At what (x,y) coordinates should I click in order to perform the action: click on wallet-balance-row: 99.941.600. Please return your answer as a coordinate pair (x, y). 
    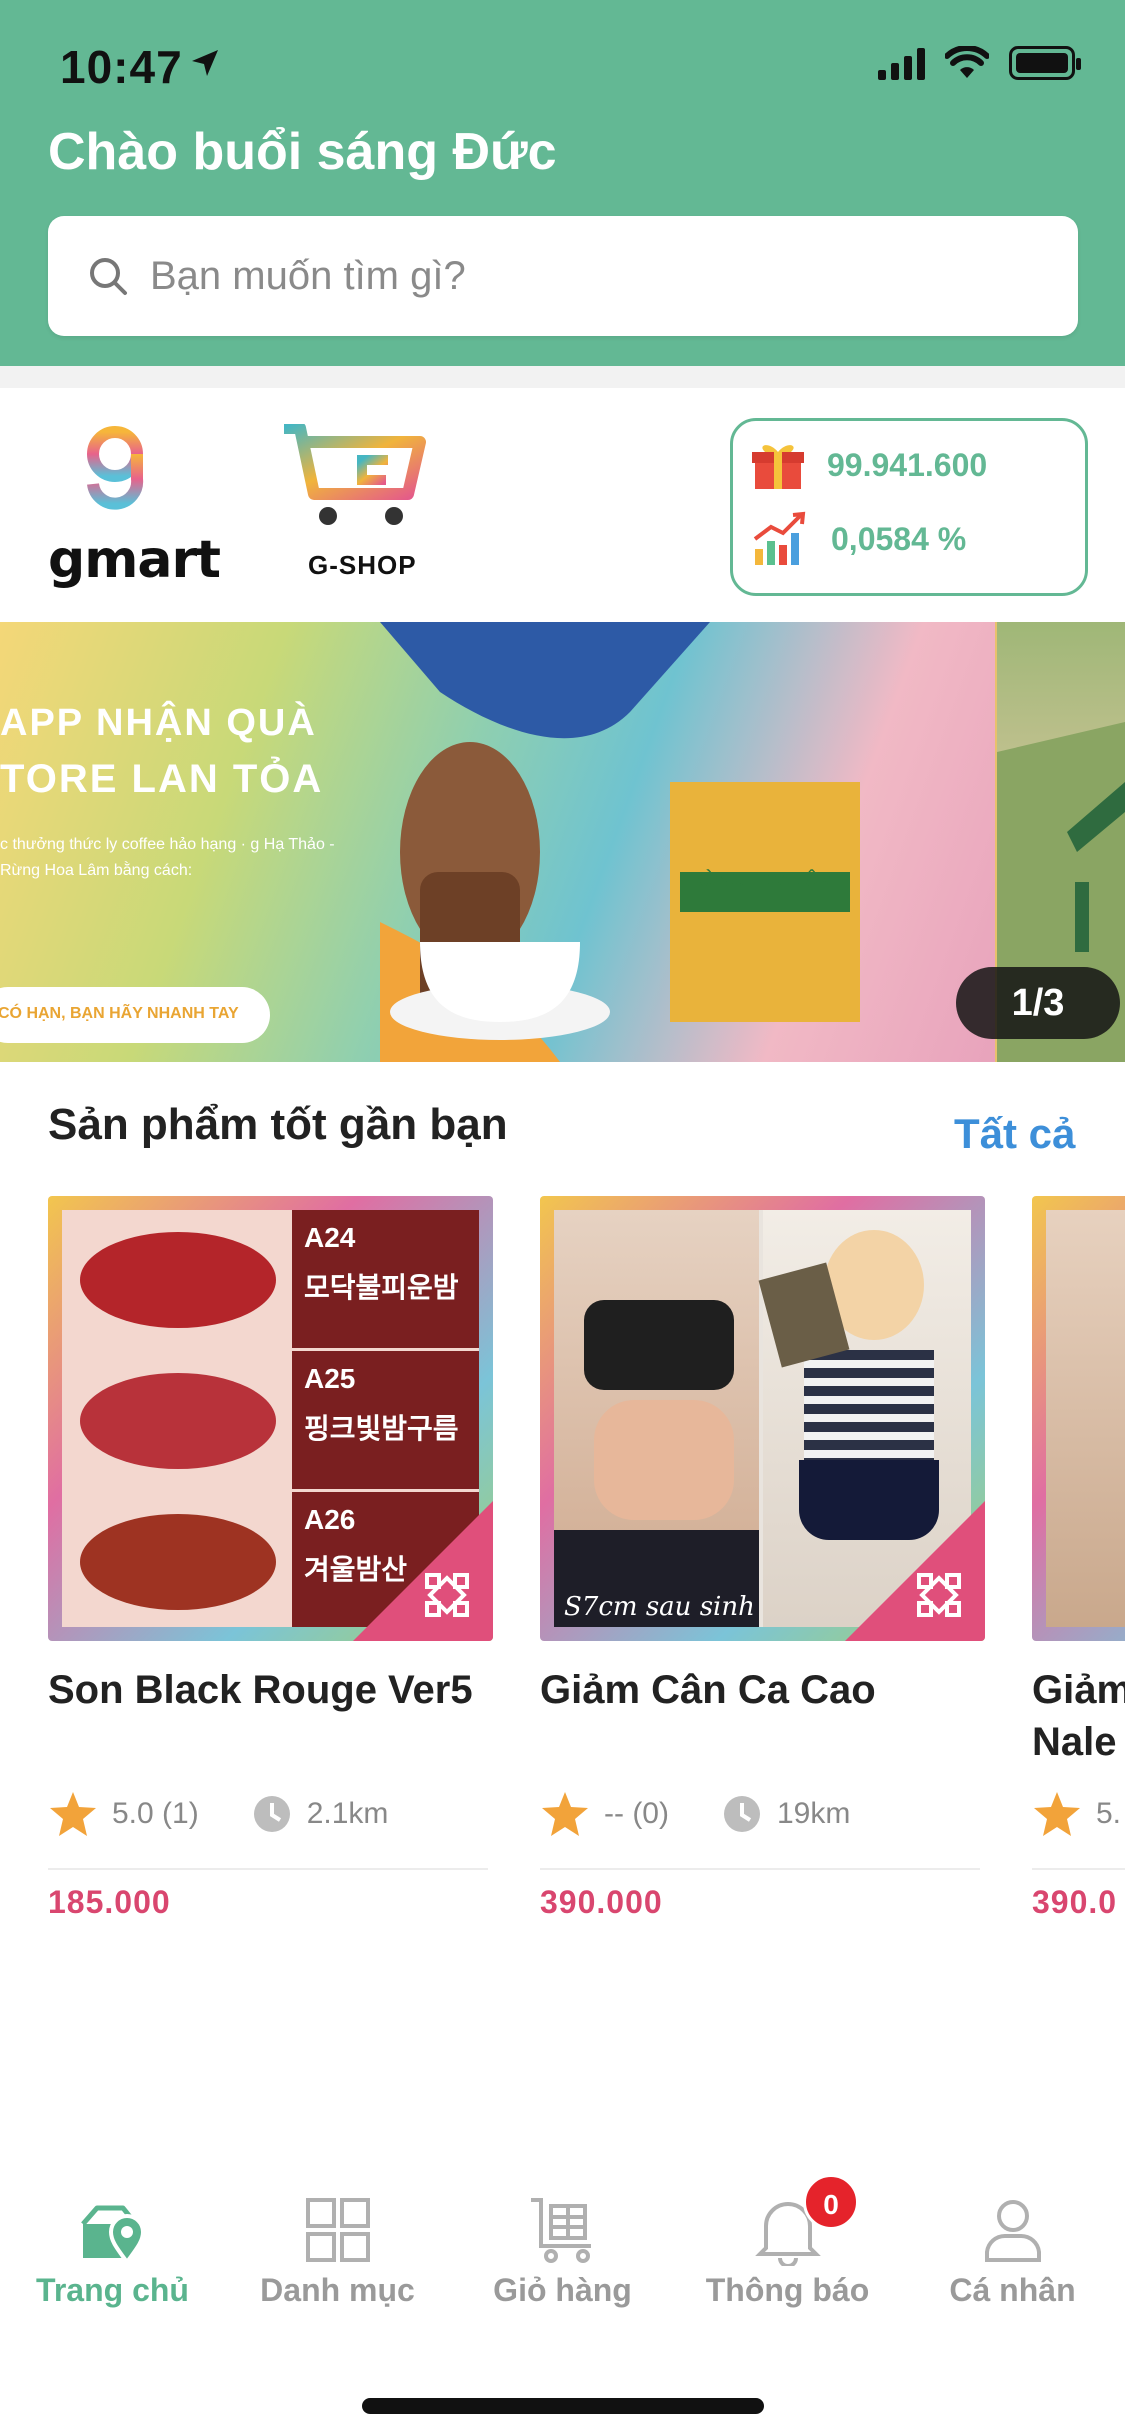
    Looking at the image, I should click on (869, 465).